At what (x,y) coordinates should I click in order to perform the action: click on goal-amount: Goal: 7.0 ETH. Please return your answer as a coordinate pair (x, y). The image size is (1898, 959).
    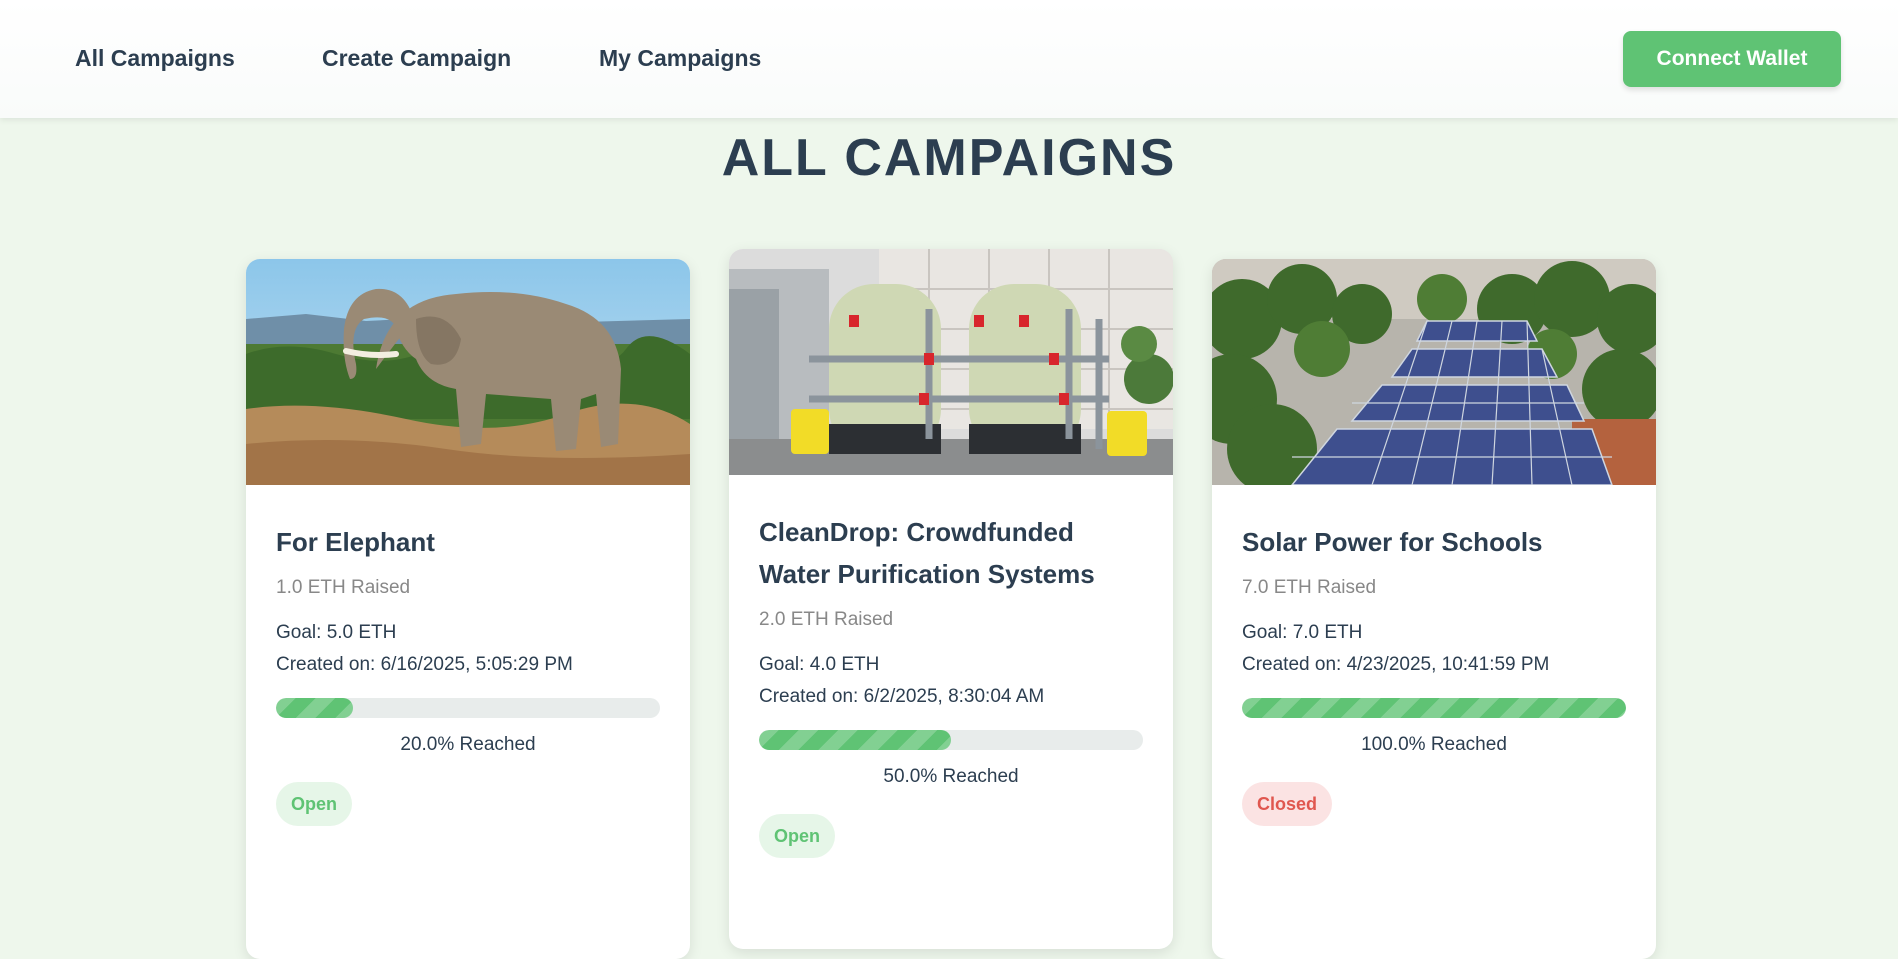
    Looking at the image, I should click on (1302, 632).